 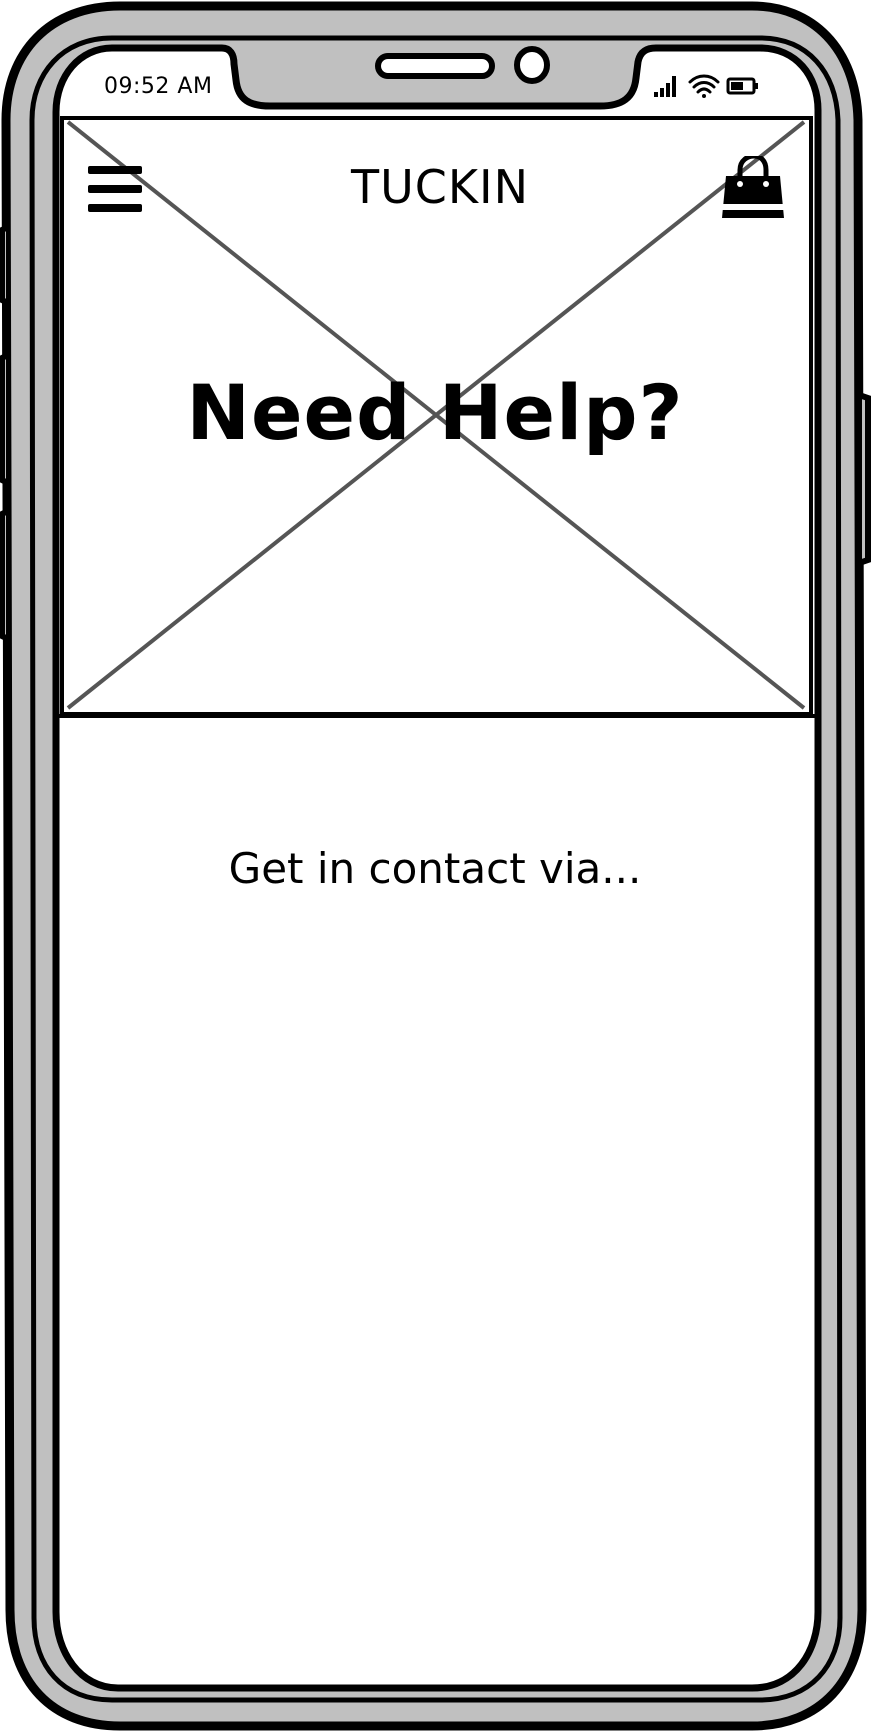 What do you see at coordinates (435, 412) in the screenshot?
I see `hero-title: Need Help?` at bounding box center [435, 412].